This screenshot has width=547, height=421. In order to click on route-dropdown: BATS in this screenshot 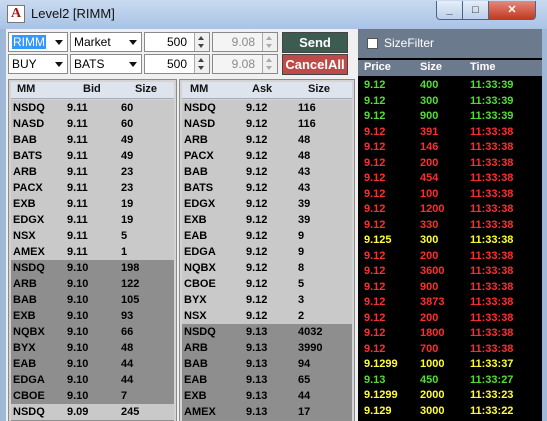, I will do `click(106, 64)`.